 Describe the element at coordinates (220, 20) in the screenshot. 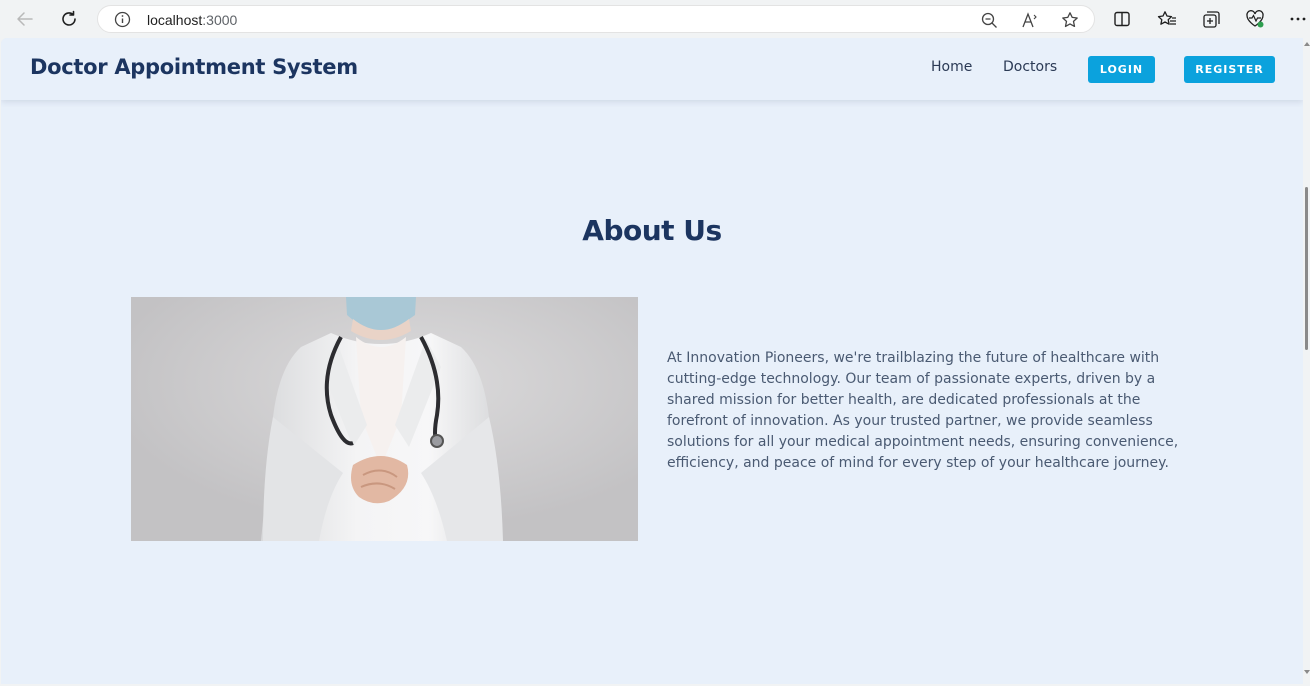

I see `url-port: :3000` at that location.